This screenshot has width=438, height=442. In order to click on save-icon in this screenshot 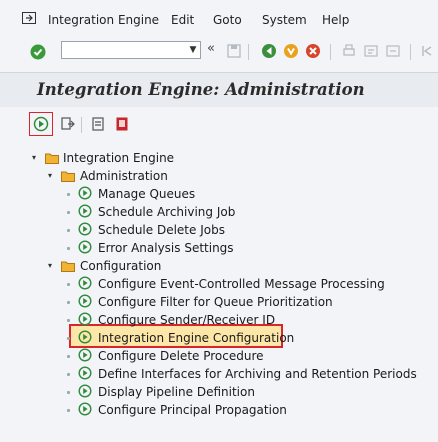, I will do `click(234, 51)`.